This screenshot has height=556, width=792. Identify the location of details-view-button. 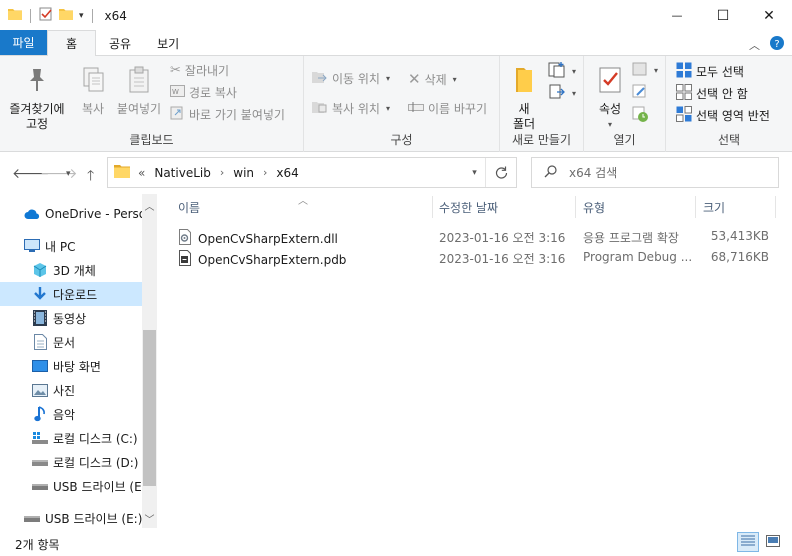
(748, 542).